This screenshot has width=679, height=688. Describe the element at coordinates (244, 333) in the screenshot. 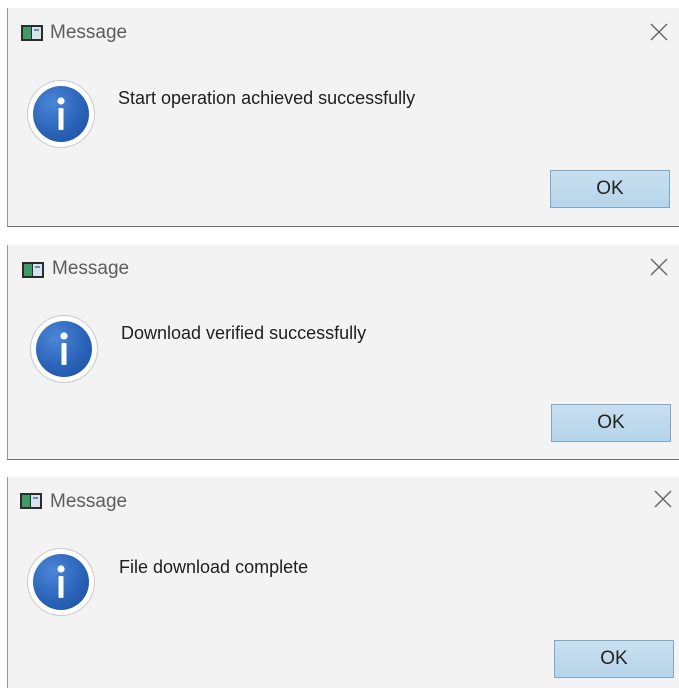

I see `dialog-message: Download verified successfully` at that location.